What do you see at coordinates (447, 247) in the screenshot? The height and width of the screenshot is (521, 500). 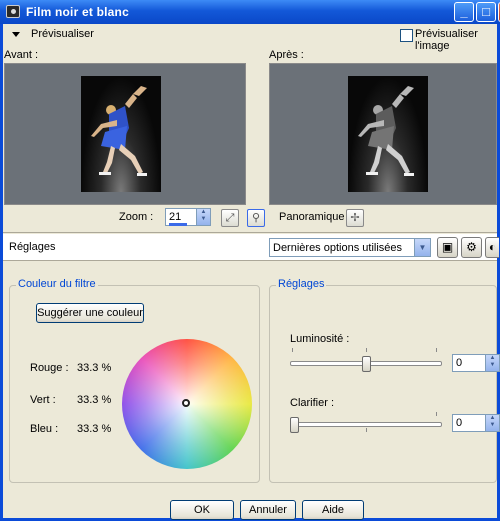 I see `save-preset-icon: ▣` at bounding box center [447, 247].